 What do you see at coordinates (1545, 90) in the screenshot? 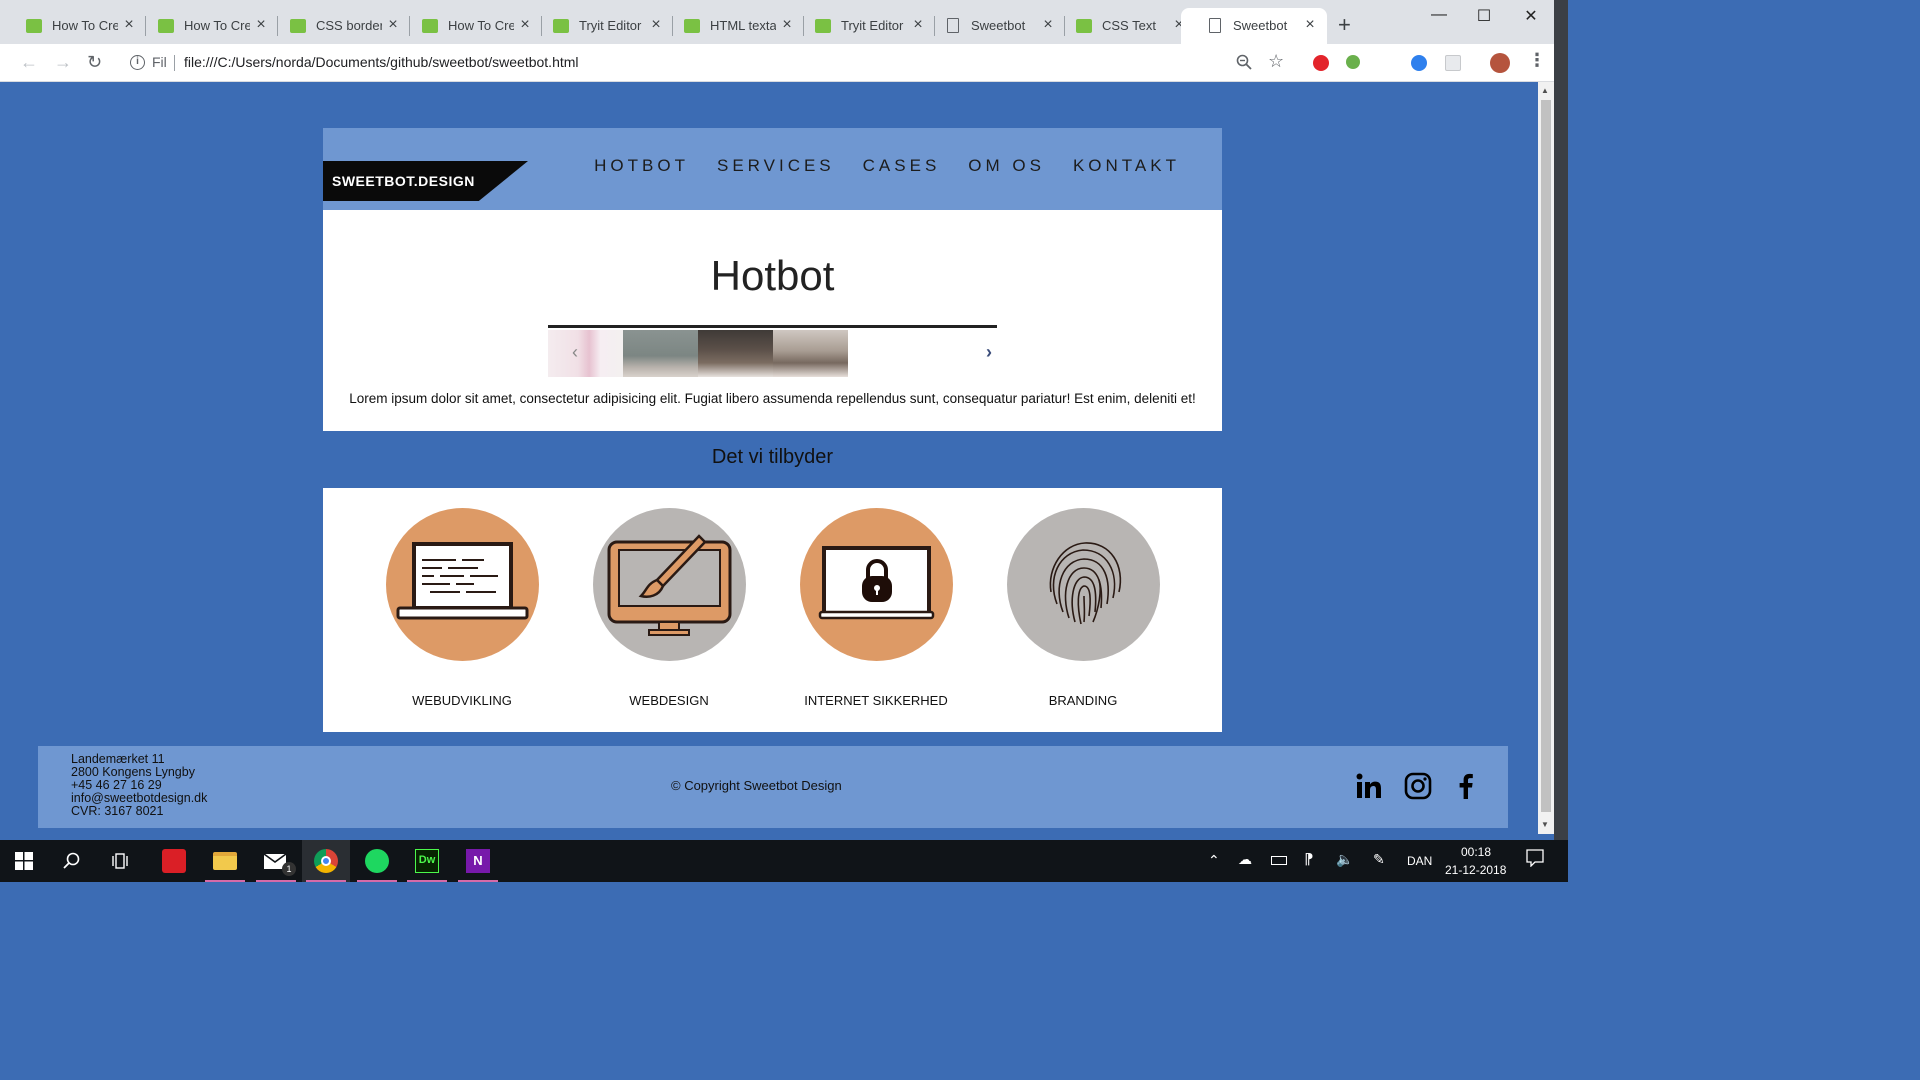
I see `scroll-up-icon: ▲` at bounding box center [1545, 90].